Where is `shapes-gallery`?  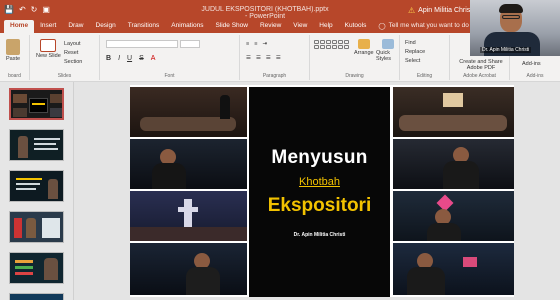 shapes-gallery is located at coordinates (331, 44).